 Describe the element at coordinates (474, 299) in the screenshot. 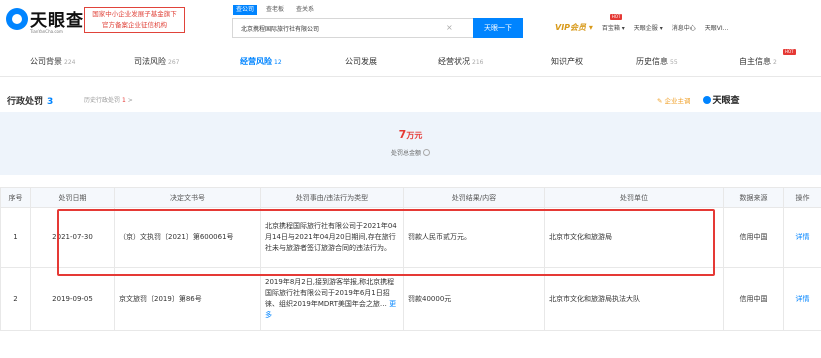

I see `penalty-result: 罚款40000元` at that location.